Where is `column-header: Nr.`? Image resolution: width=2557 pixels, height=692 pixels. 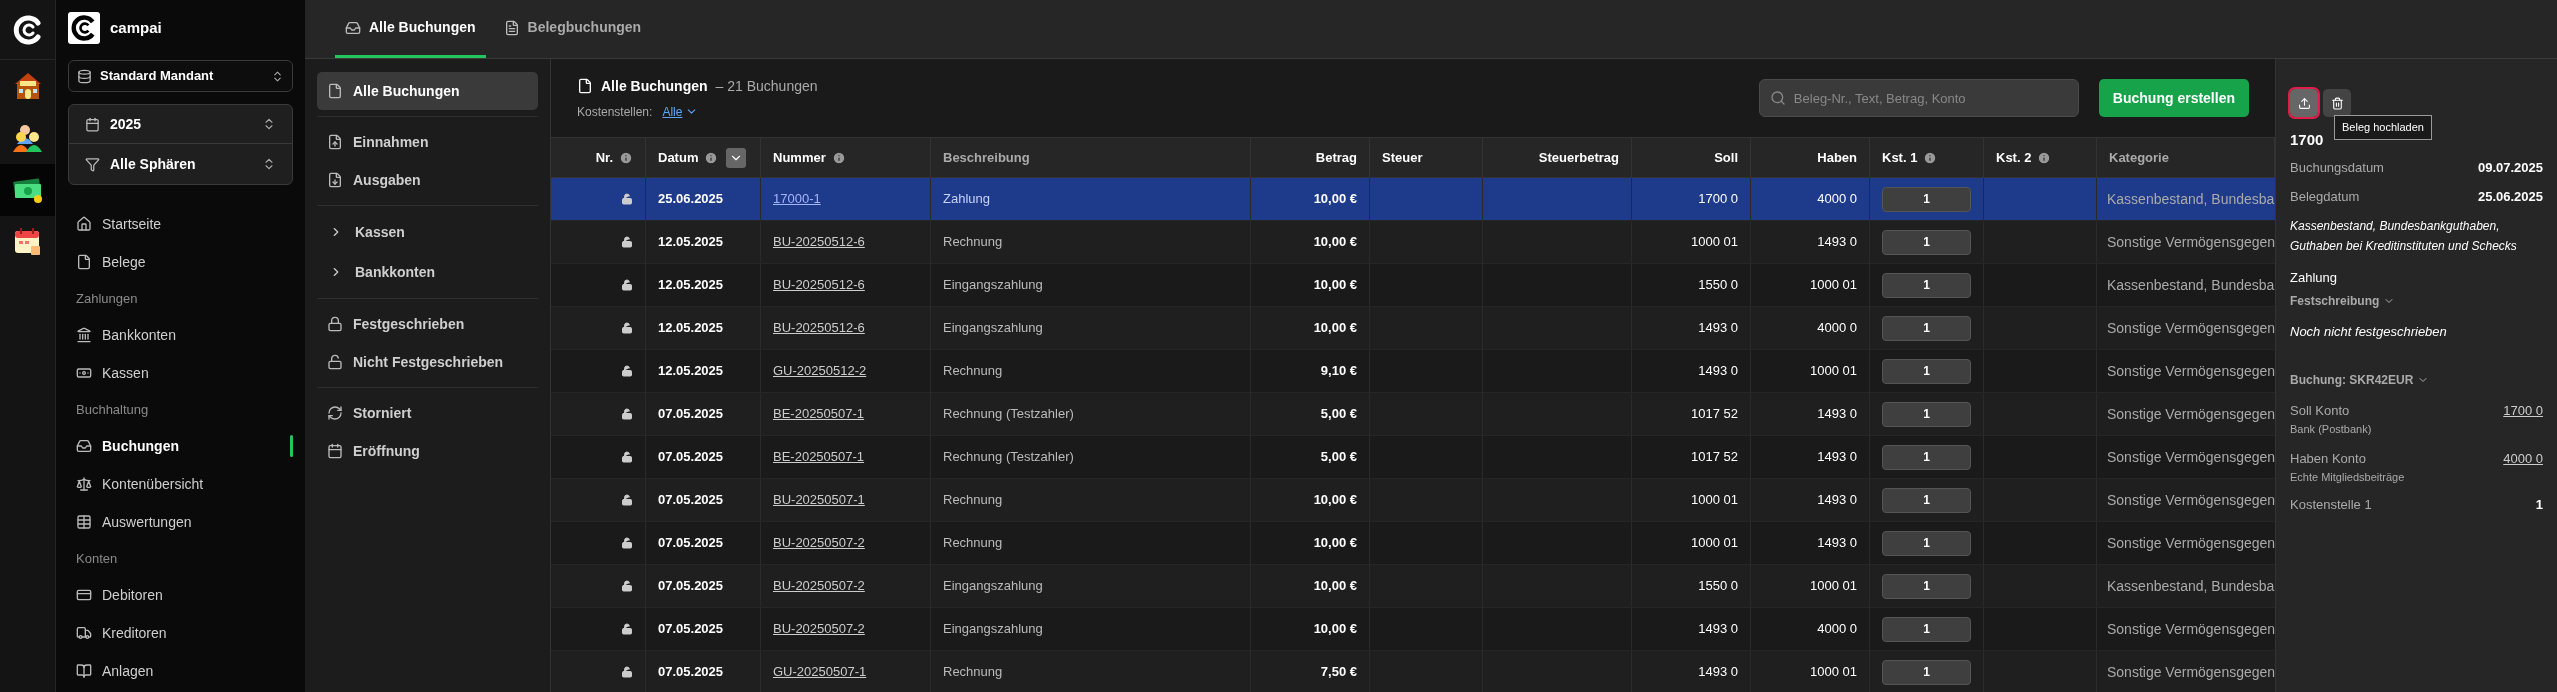 column-header: Nr. is located at coordinates (598, 157).